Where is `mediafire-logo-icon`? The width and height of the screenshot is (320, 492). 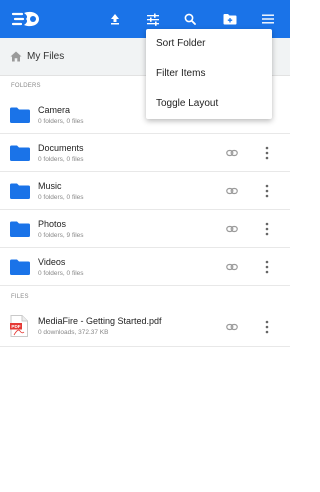 mediafire-logo-icon is located at coordinates (26, 19).